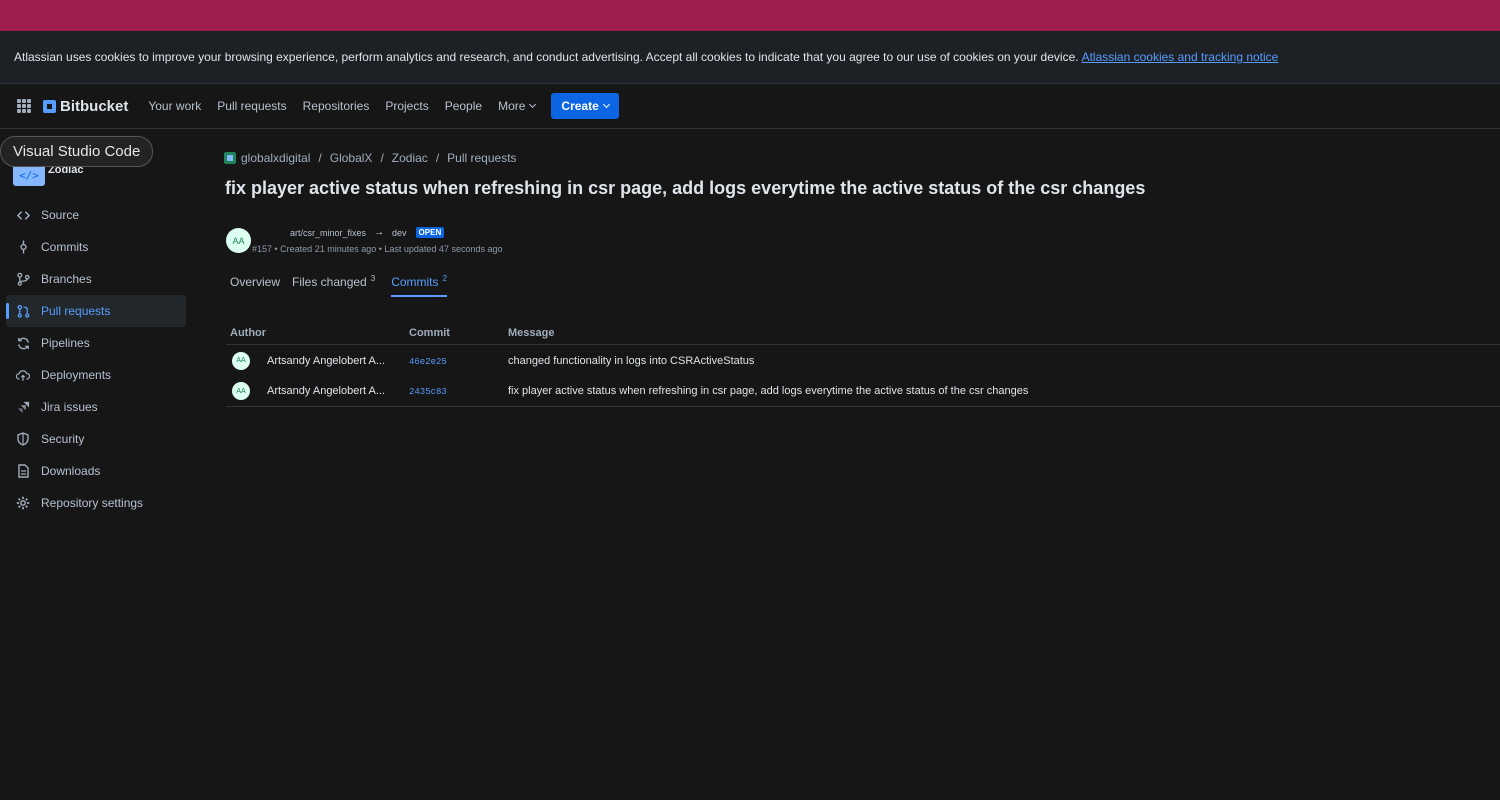 The width and height of the screenshot is (1500, 800). I want to click on tab-label: Files changed, so click(329, 282).